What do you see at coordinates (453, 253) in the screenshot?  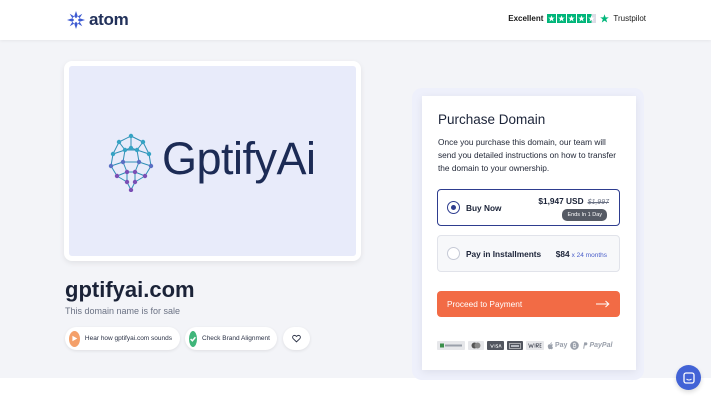 I see `installments-radio` at bounding box center [453, 253].